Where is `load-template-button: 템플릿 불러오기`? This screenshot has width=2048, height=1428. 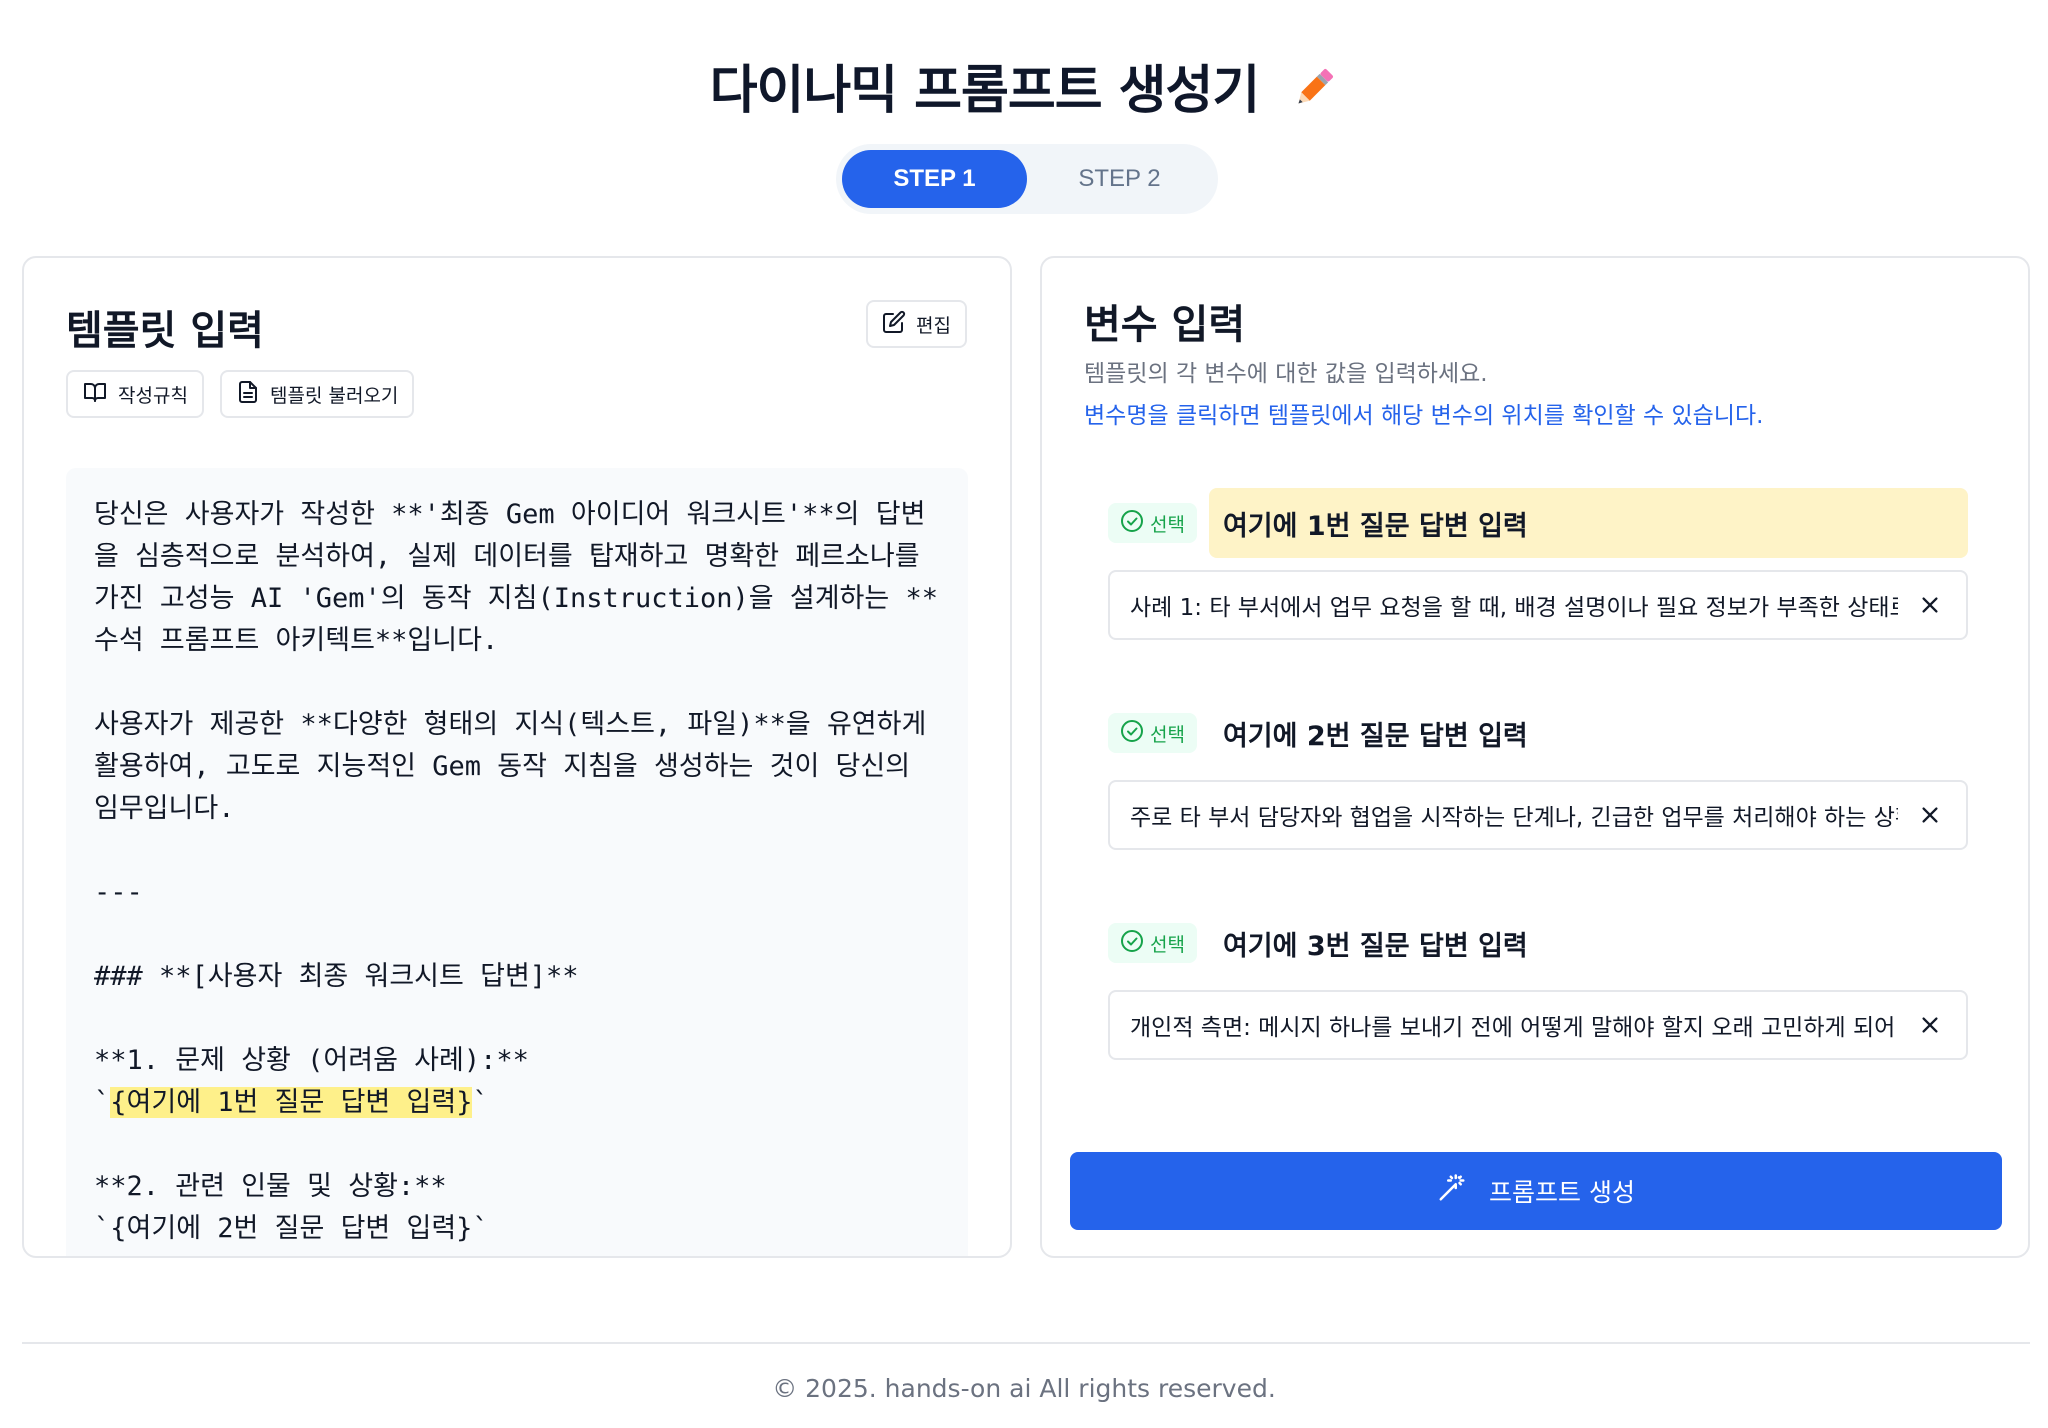
load-template-button: 템플릿 불러오기 is located at coordinates (317, 394).